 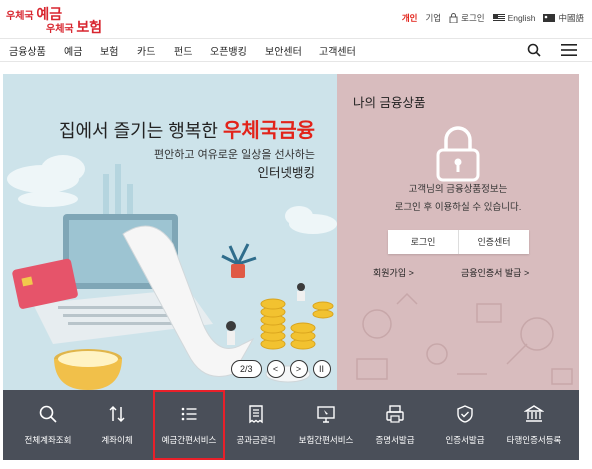 What do you see at coordinates (296, 19) in the screenshot?
I see `top-bar: 우체국 예금 우체국 보험 개인 기업 로그인 English 中國語` at bounding box center [296, 19].